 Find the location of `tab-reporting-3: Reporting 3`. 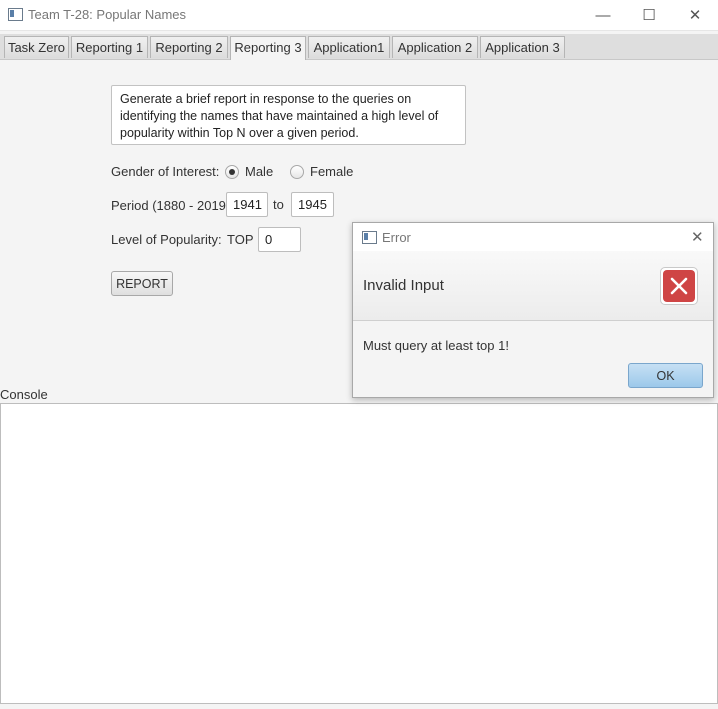

tab-reporting-3: Reporting 3 is located at coordinates (268, 48).